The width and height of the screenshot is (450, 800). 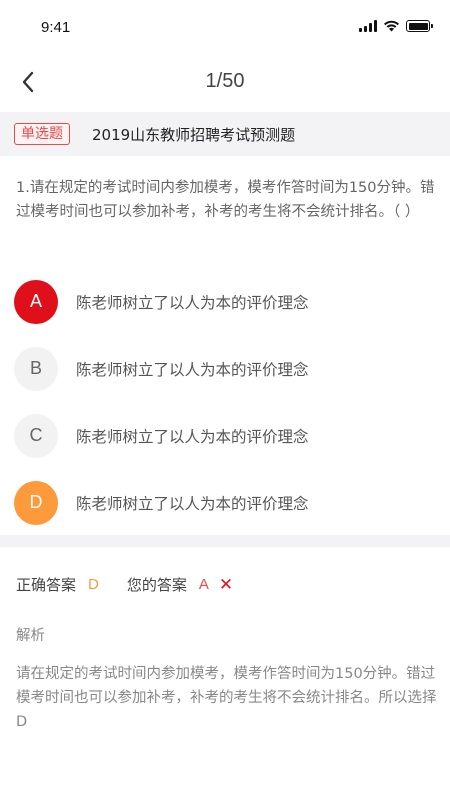 What do you see at coordinates (93, 584) in the screenshot?
I see `correct-answer-value: D` at bounding box center [93, 584].